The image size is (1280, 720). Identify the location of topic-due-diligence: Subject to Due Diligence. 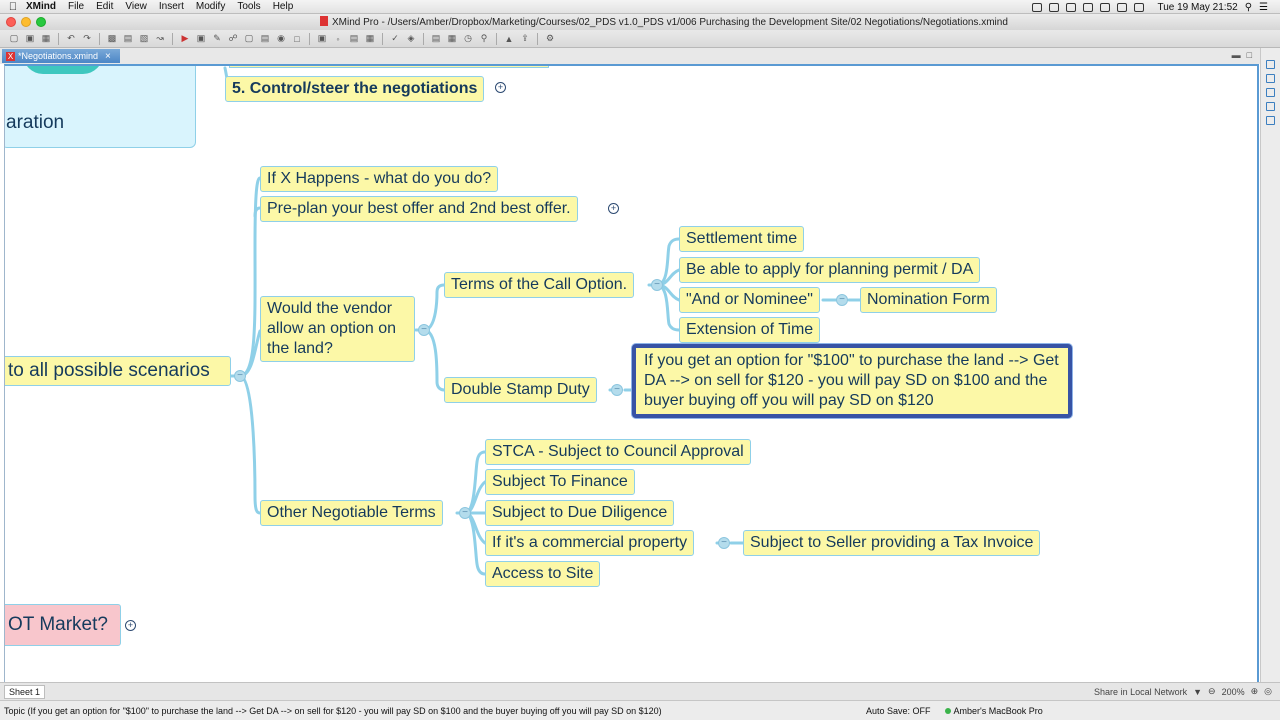
(580, 513).